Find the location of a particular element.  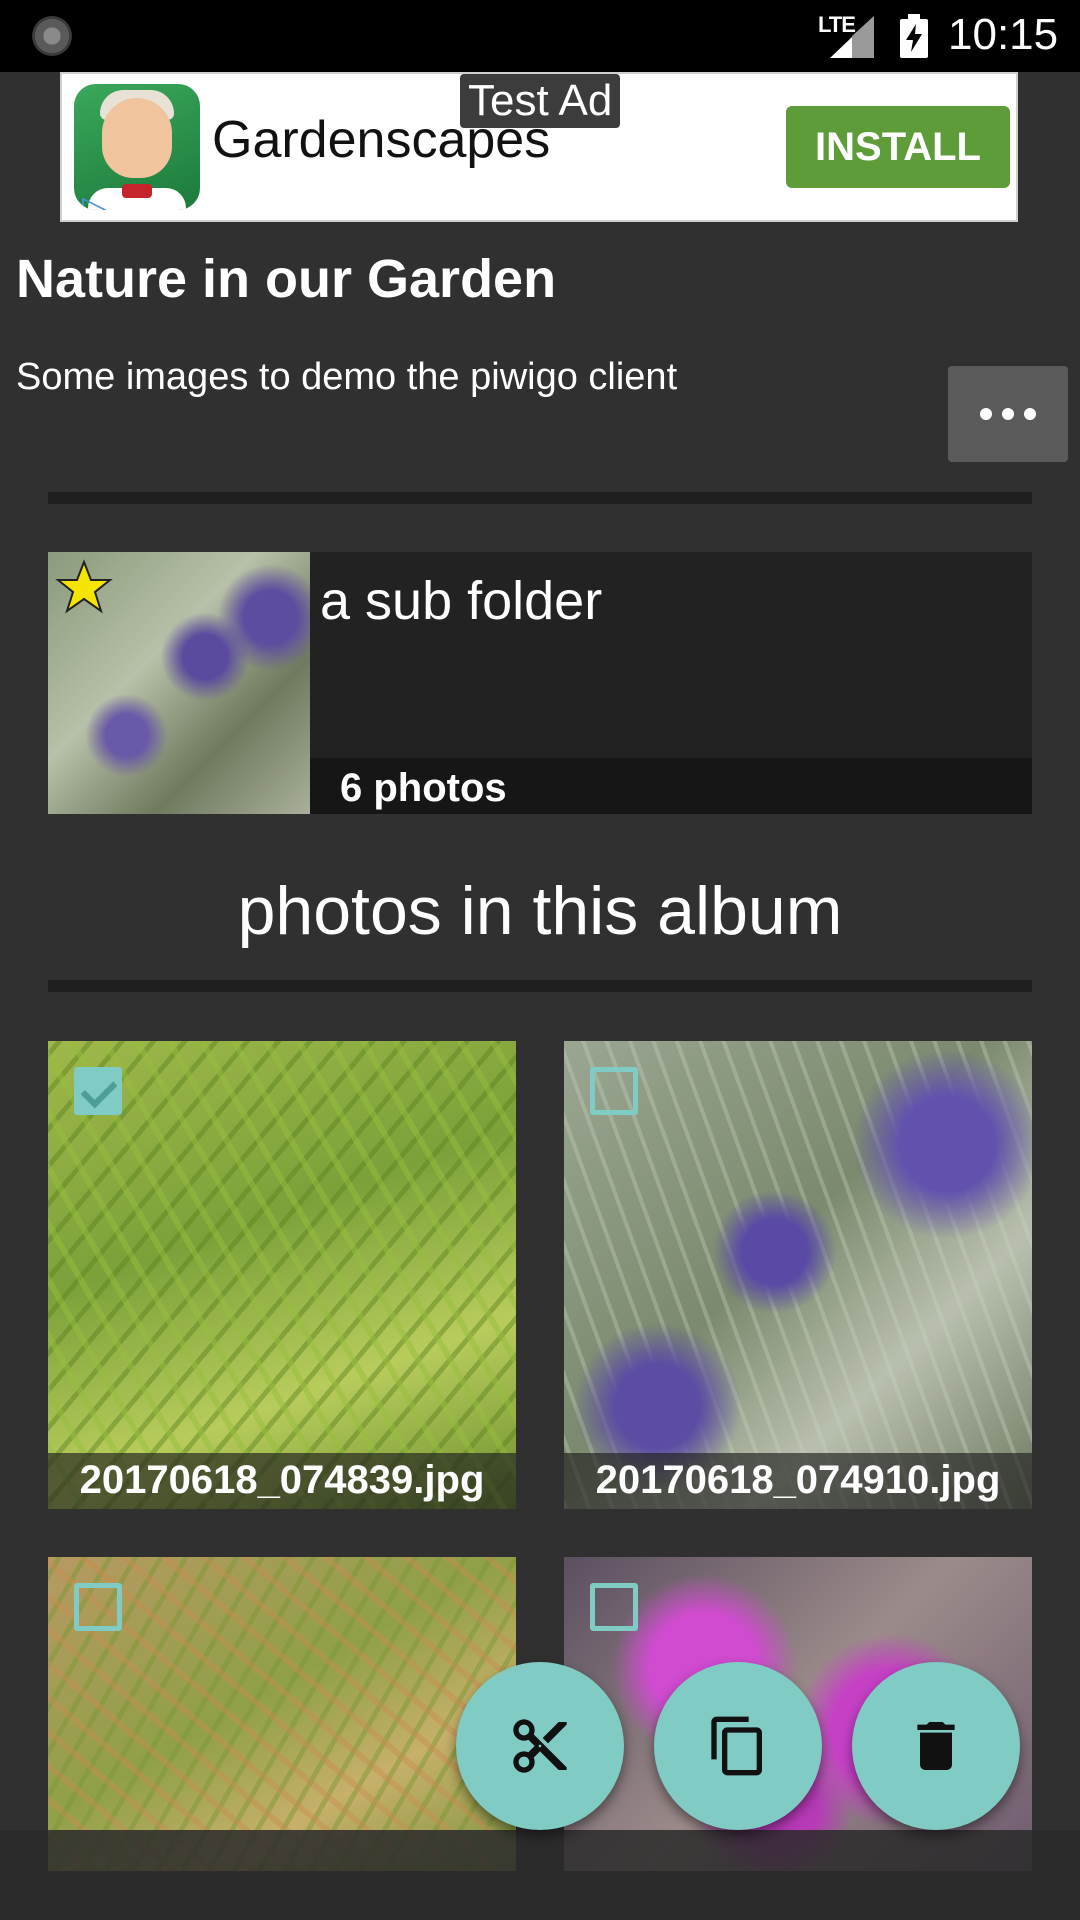

sub-album-thumbnail is located at coordinates (179, 683).